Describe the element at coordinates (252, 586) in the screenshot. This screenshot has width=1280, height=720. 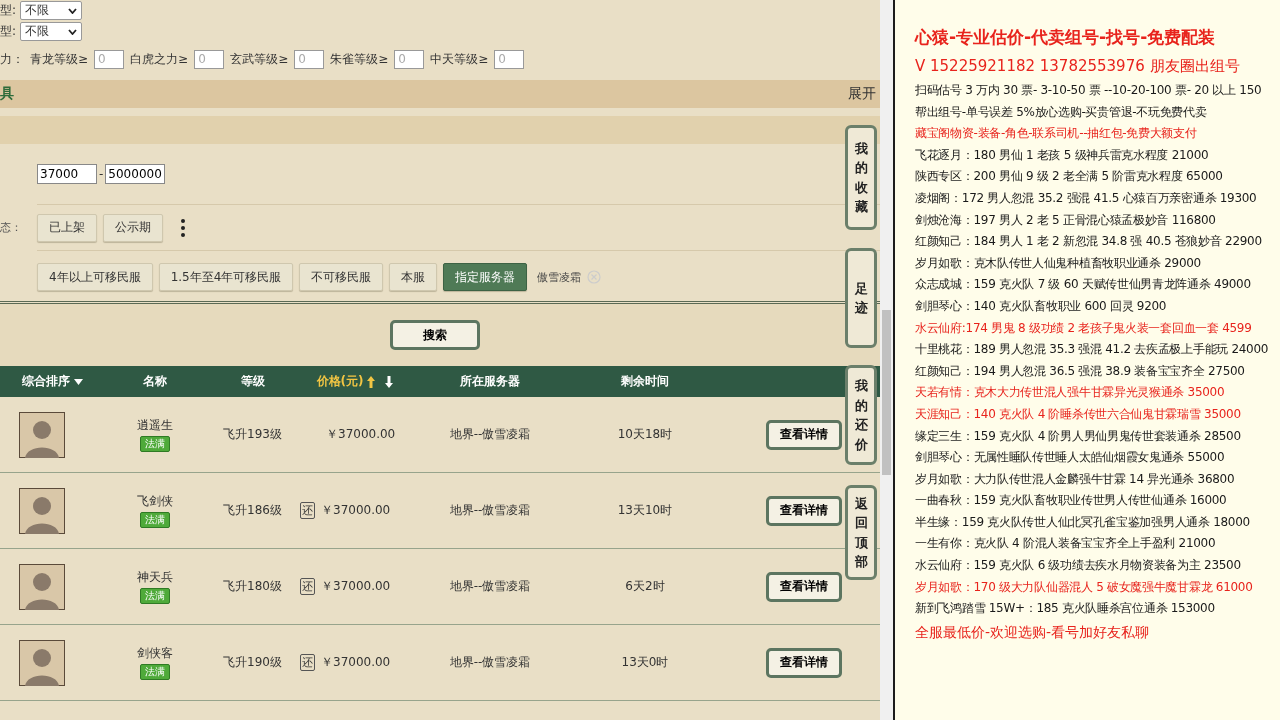
I see `level-cell-text: 飞升180级` at that location.